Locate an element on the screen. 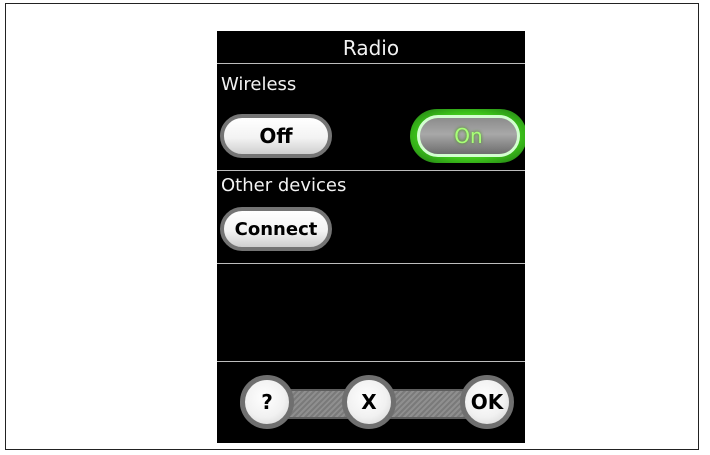 The width and height of the screenshot is (710, 455). wireless-label: Wireless is located at coordinates (259, 84).